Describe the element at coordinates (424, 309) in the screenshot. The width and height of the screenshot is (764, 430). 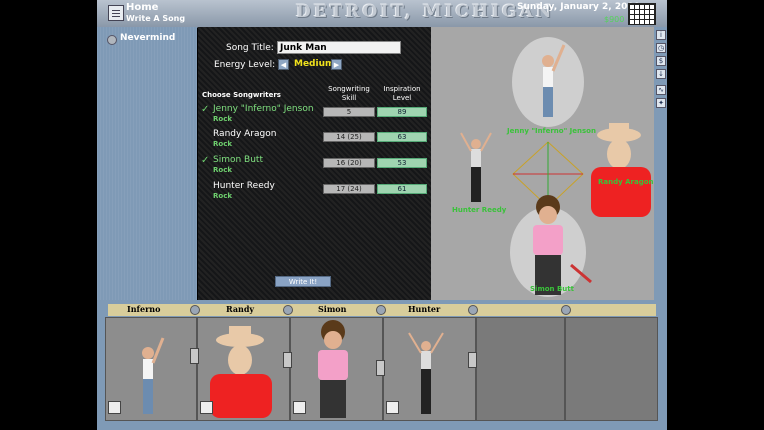
I see `tab-hunter: Hunter` at that location.